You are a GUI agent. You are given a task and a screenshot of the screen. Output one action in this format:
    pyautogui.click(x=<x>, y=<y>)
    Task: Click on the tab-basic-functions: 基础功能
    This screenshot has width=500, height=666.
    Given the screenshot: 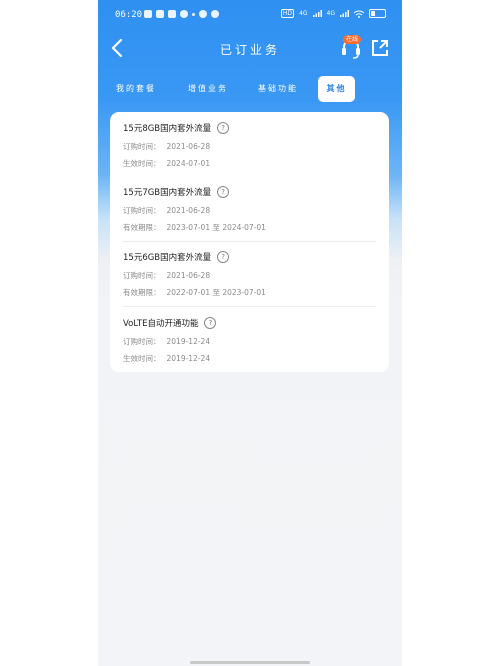 What is the action you would take?
    pyautogui.click(x=278, y=89)
    